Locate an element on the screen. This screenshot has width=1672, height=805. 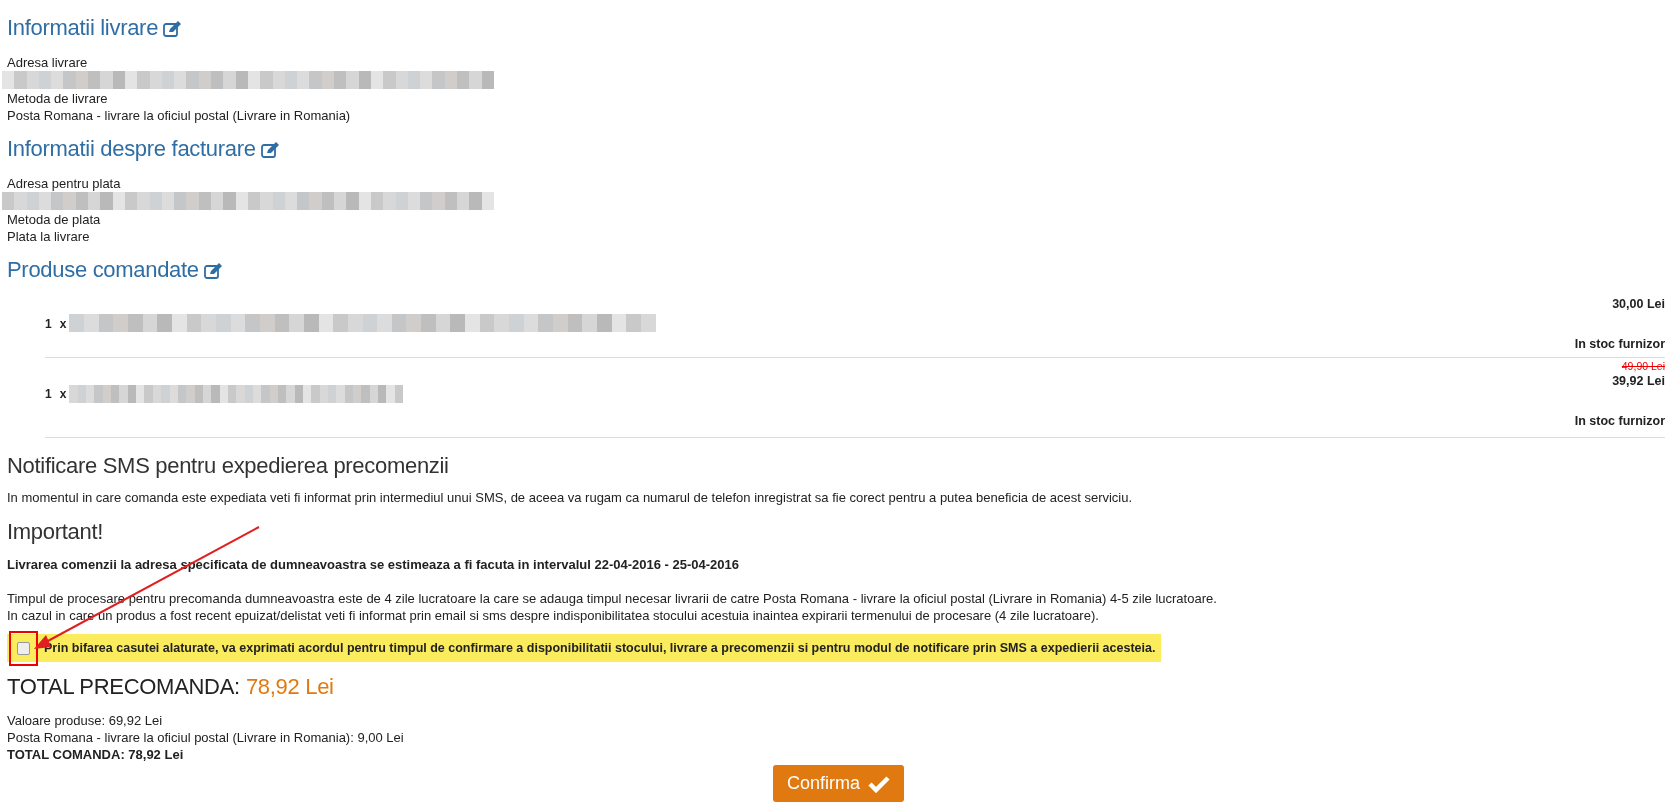
paragraph: Timpul de procesare pentru precomanda dumneavoastra este de 4 zile lucratoare la care se adauga timpul necesar livrarii de catre Posta Romana - livrare la oficiul postal (Livrare in Romania) 4-5 zile lucratoare. is located at coordinates (612, 598).